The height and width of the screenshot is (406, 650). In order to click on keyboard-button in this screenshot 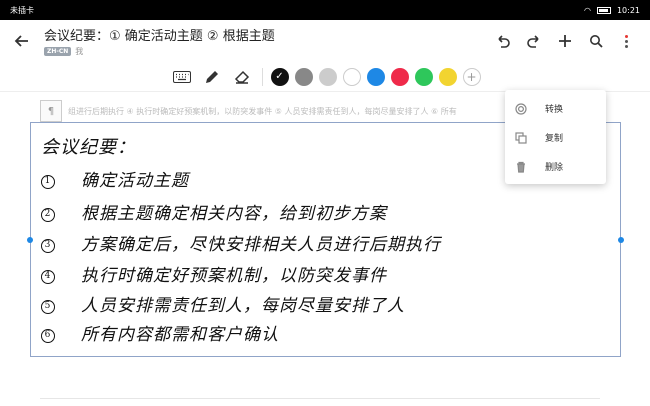, I will do `click(182, 77)`.